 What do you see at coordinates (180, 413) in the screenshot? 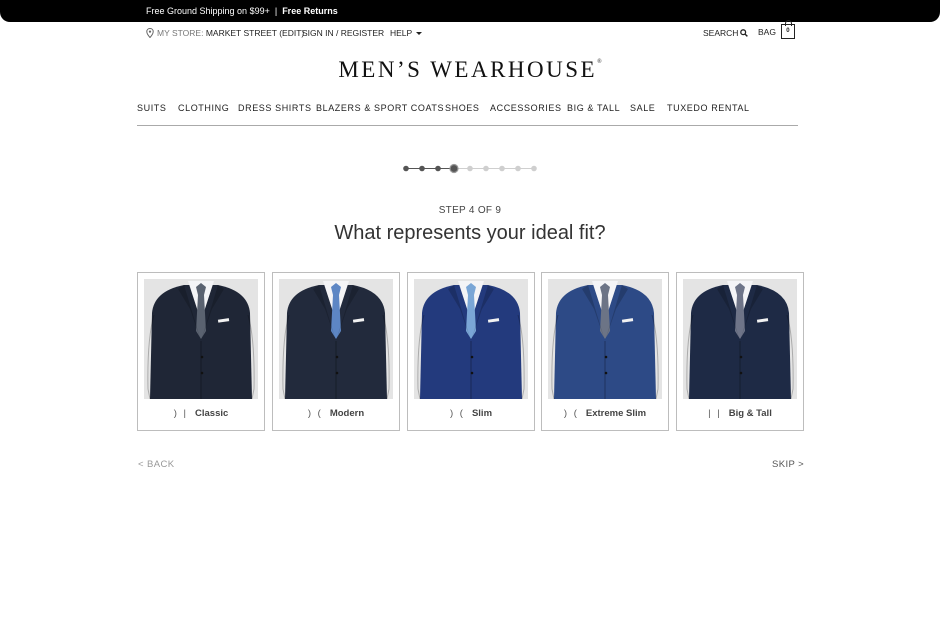
I see `fit-glyph-icon: ) |` at bounding box center [180, 413].